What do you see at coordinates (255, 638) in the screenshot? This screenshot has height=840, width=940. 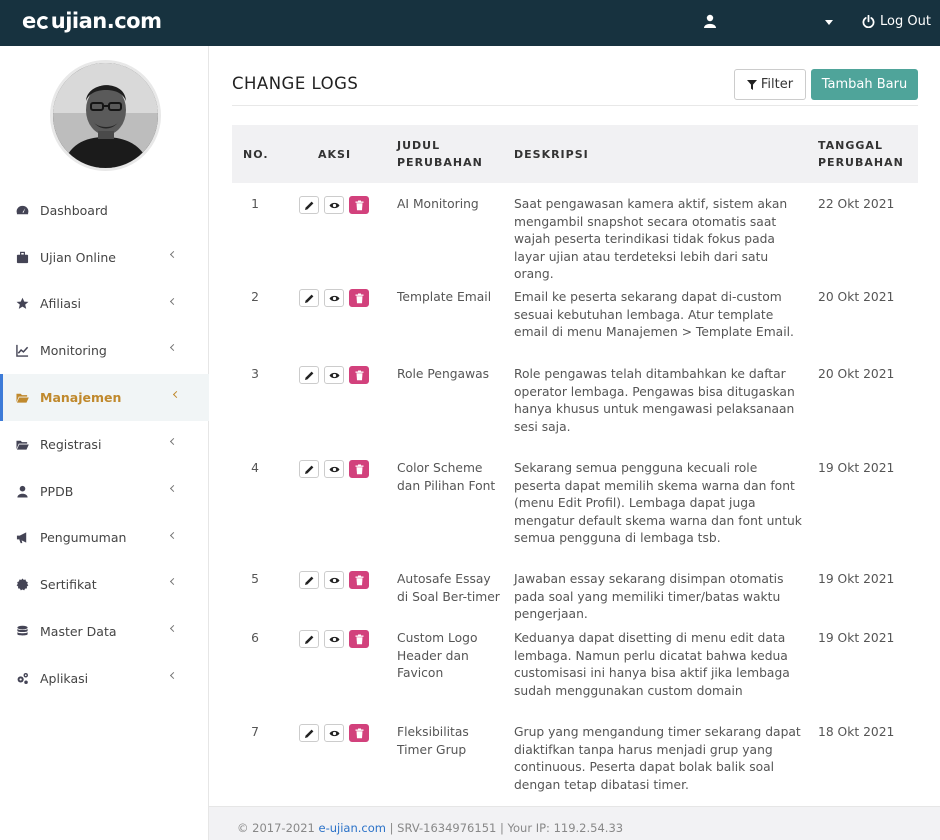 I see `row-number: 6` at bounding box center [255, 638].